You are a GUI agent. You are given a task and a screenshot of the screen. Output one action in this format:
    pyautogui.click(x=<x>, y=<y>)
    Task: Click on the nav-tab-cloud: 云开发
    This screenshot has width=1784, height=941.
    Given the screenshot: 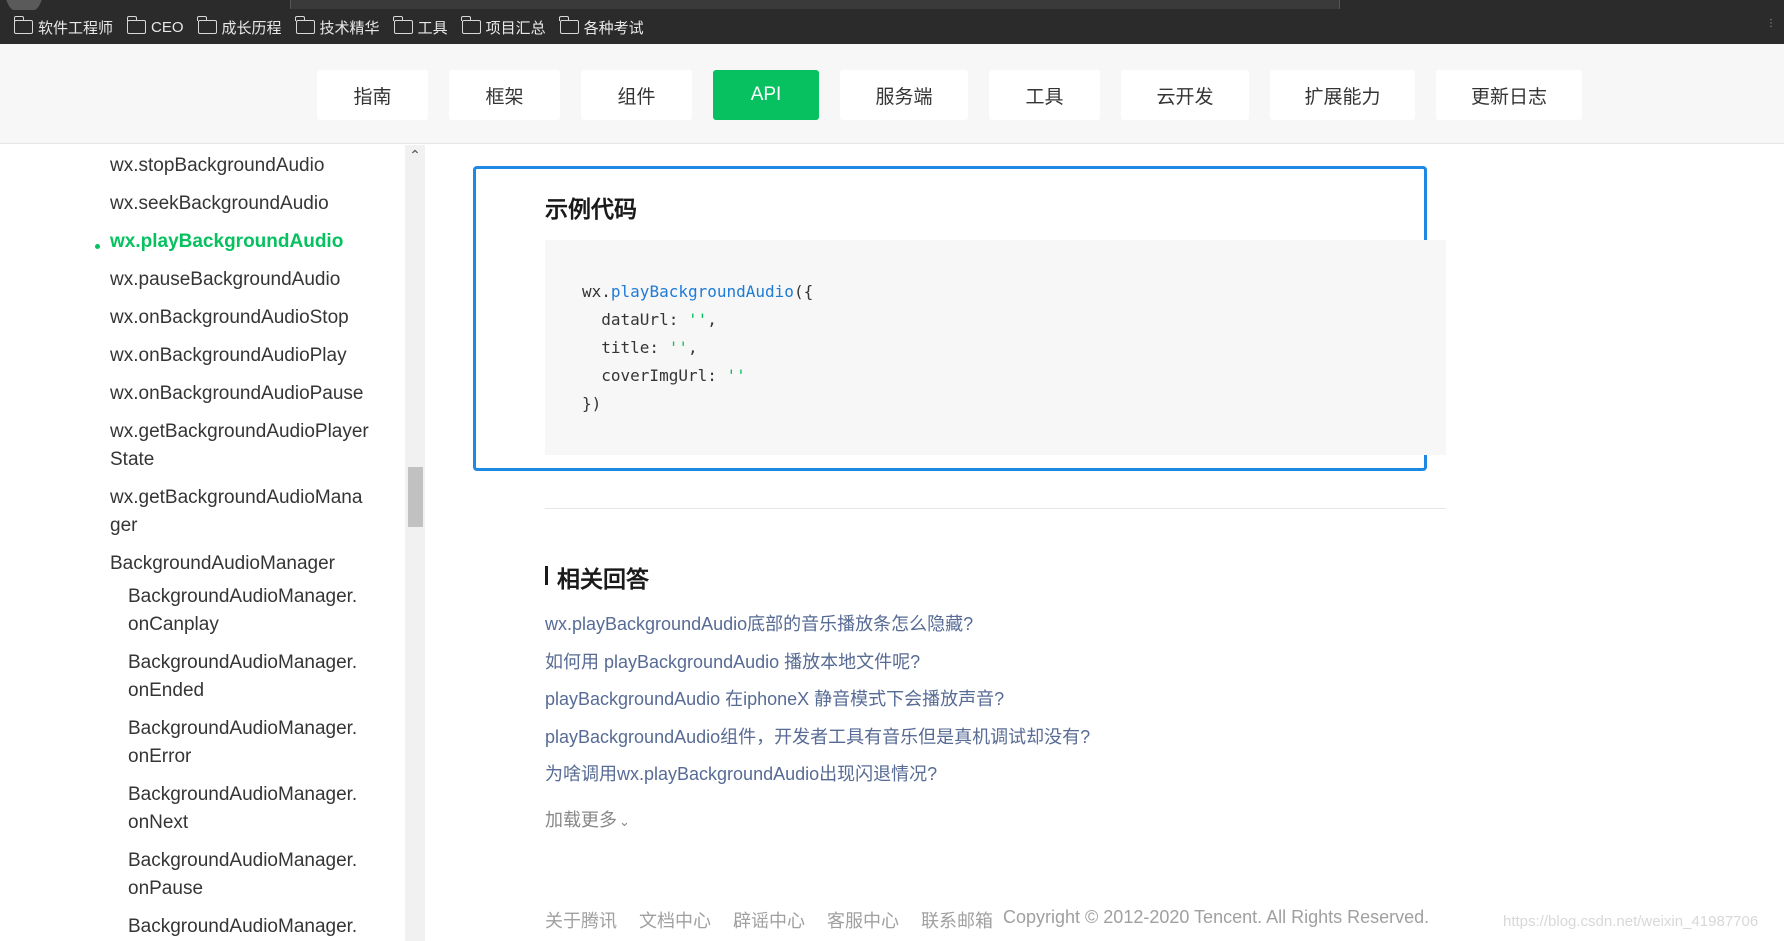 What is the action you would take?
    pyautogui.click(x=1185, y=95)
    